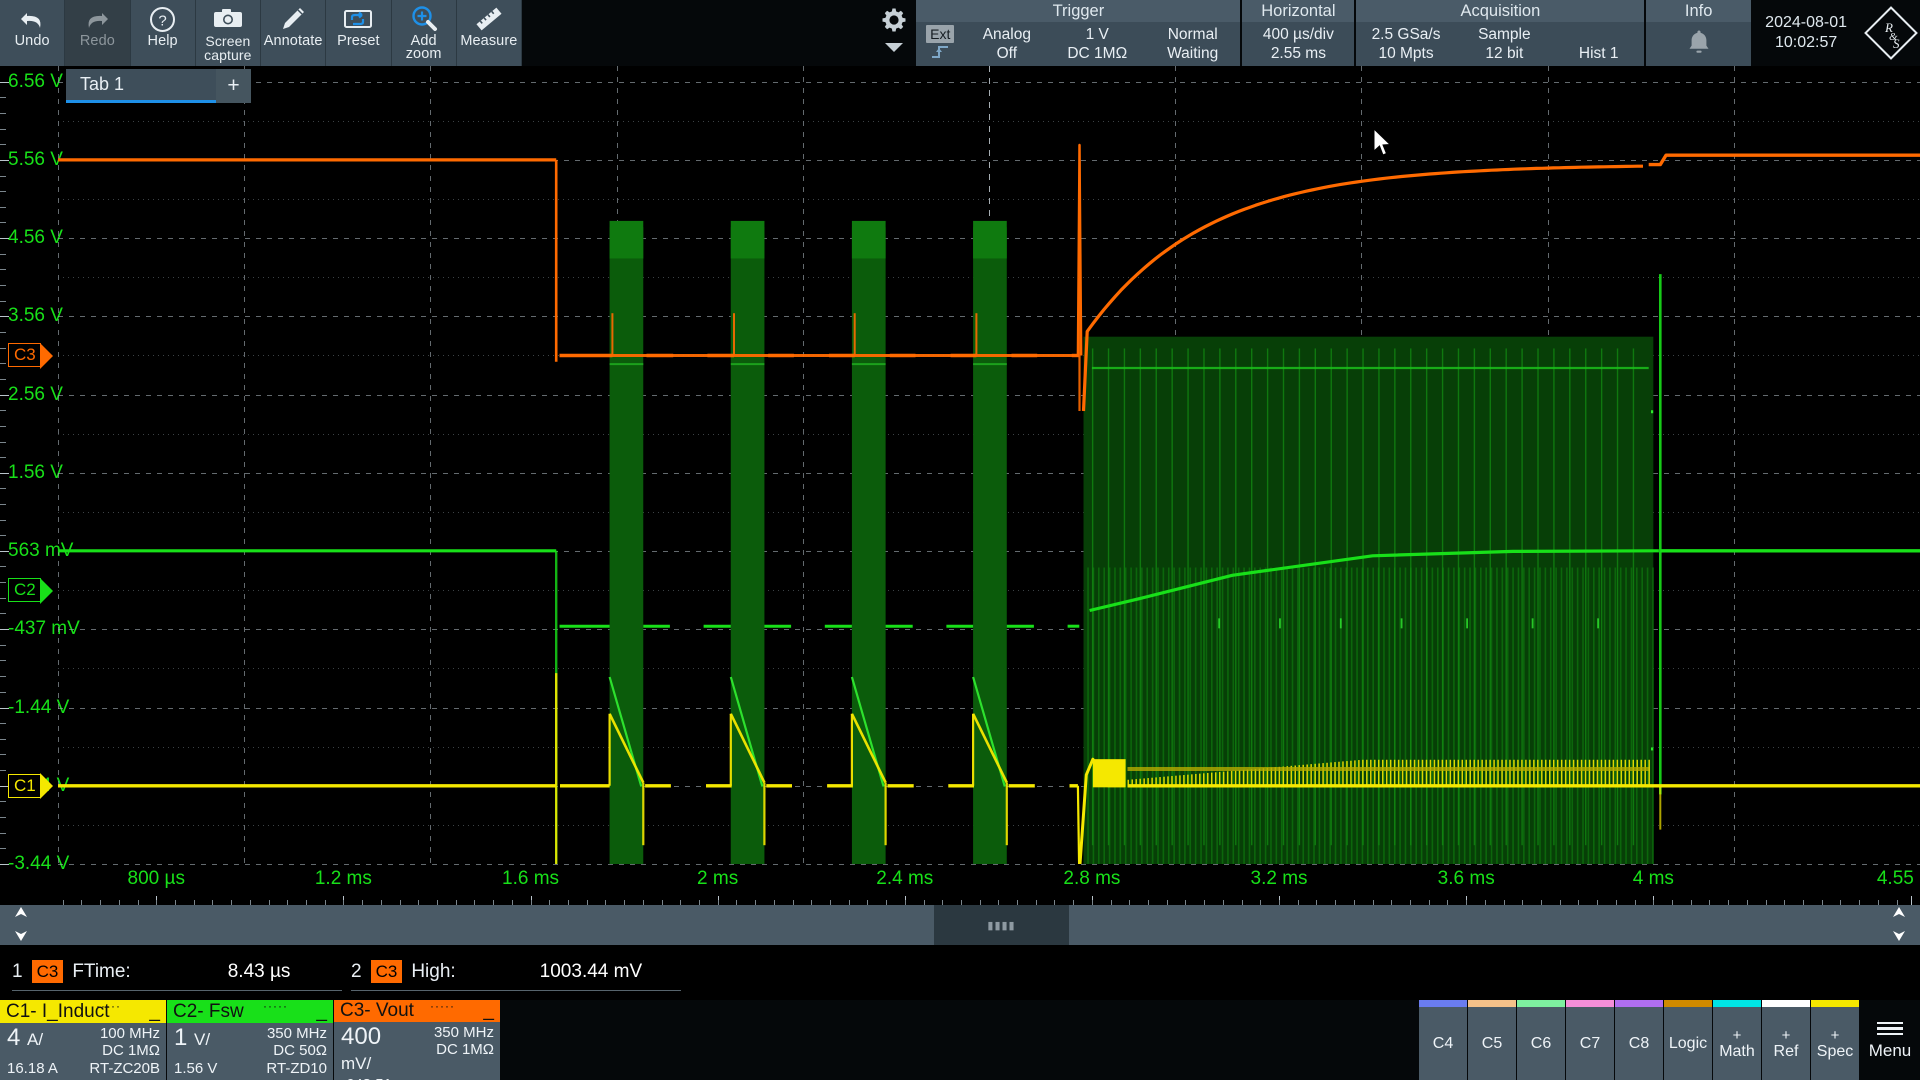  Describe the element at coordinates (35, 81) in the screenshot. I see `y-axis-label: 6.56 V` at that location.